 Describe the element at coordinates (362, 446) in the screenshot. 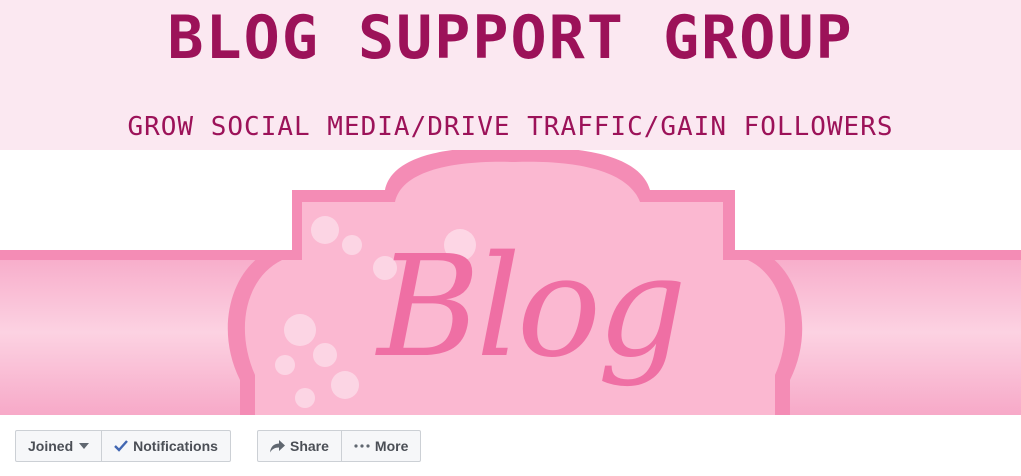

I see `ellipsis-icon` at that location.